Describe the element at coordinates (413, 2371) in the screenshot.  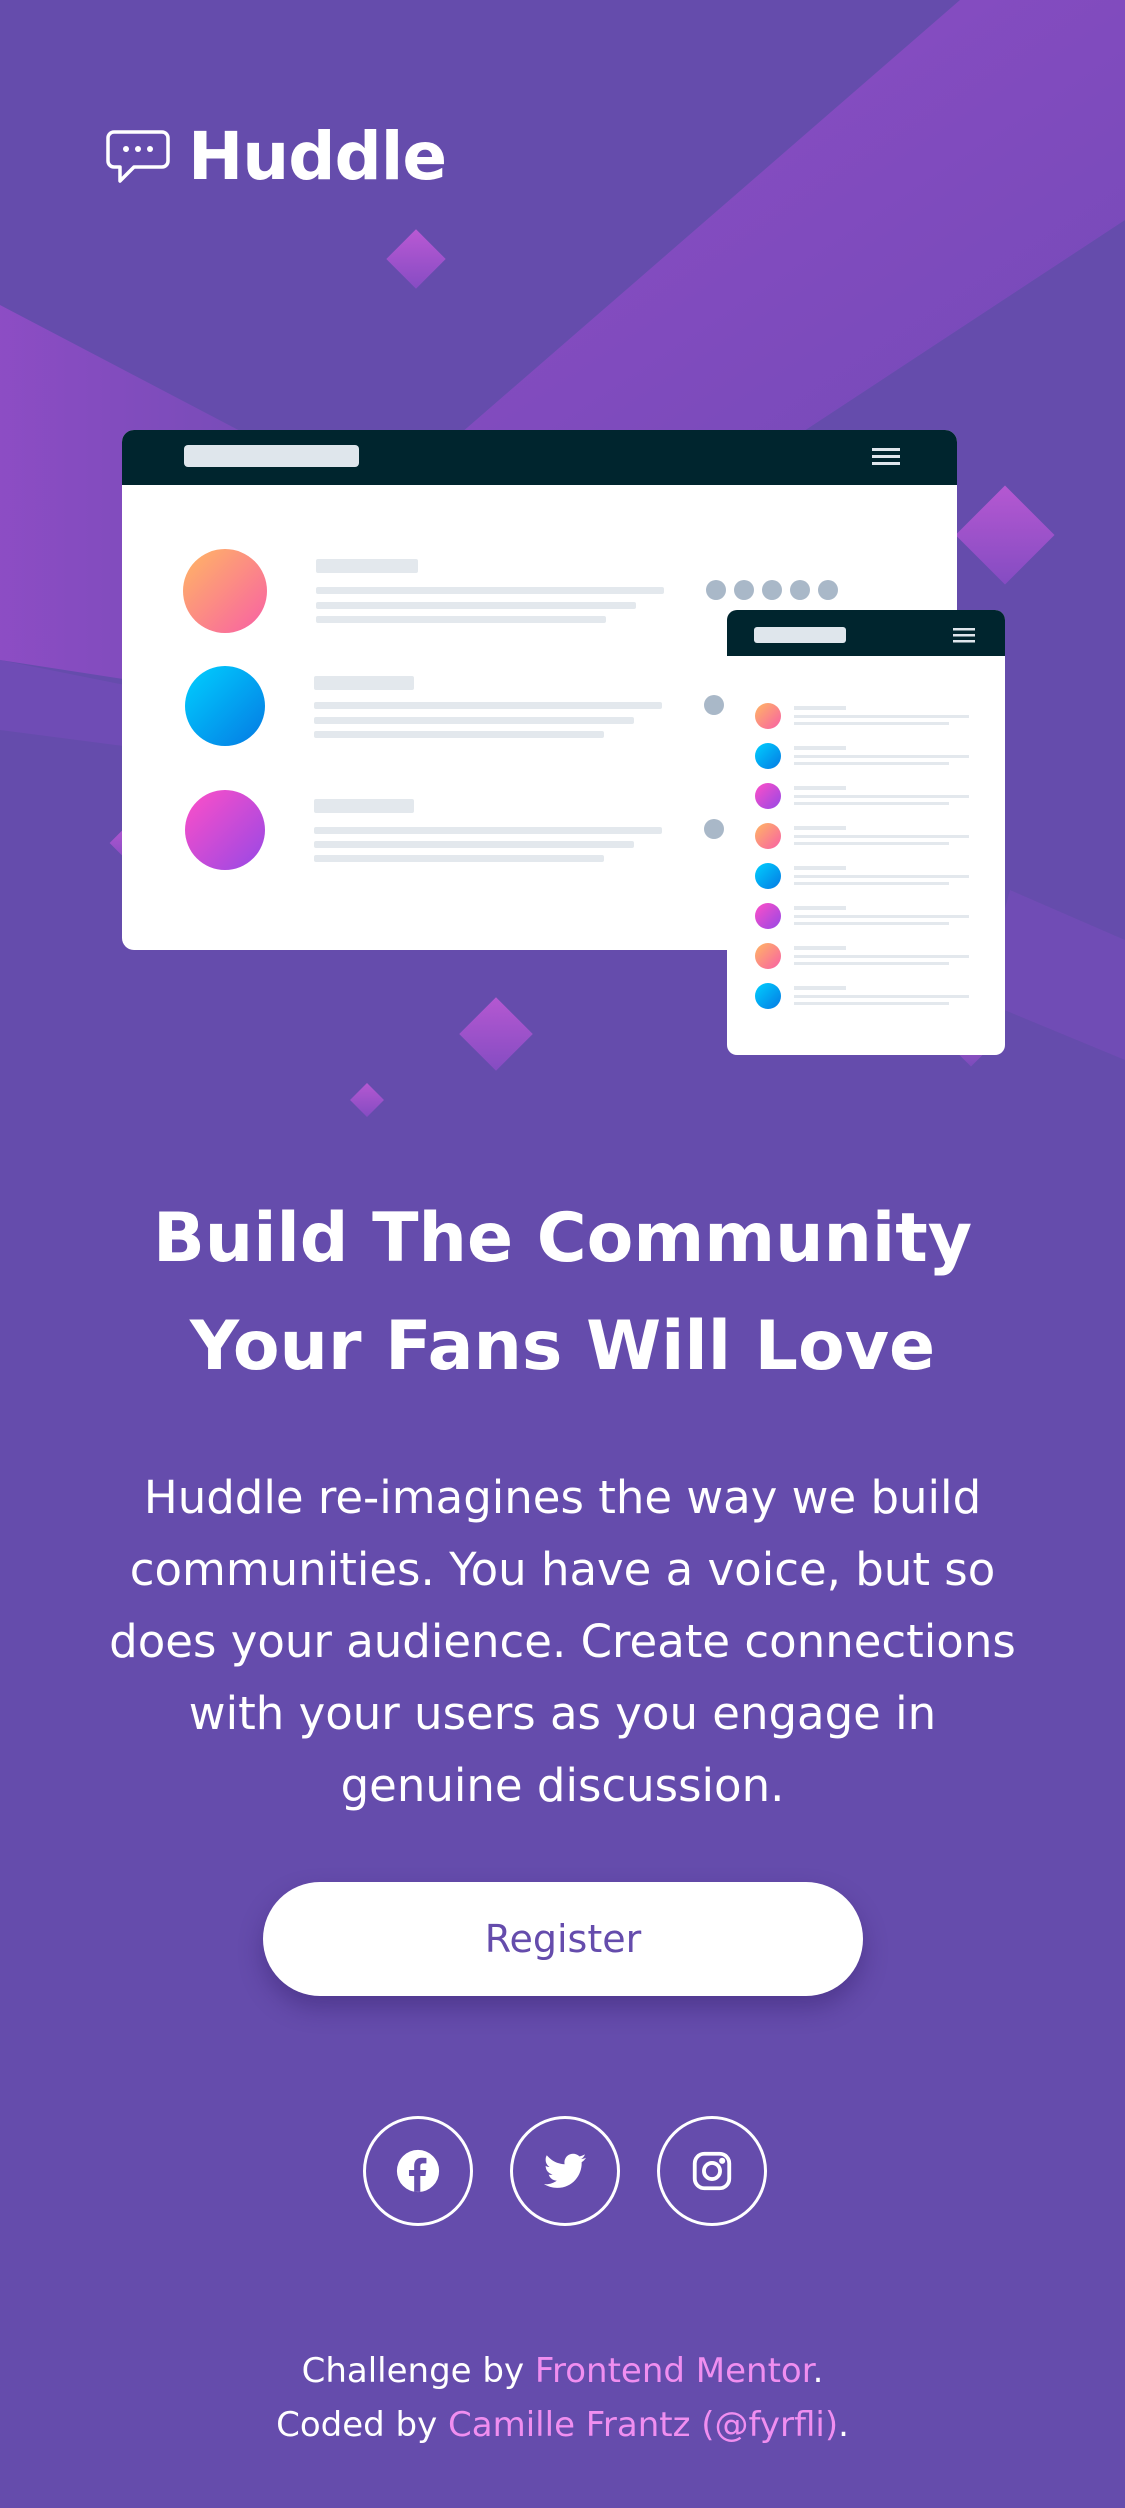
I see `challenge-prefix: Challenge by` at that location.